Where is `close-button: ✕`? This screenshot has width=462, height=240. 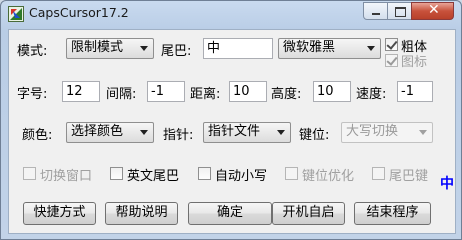
close-button: ✕ is located at coordinates (432, 11).